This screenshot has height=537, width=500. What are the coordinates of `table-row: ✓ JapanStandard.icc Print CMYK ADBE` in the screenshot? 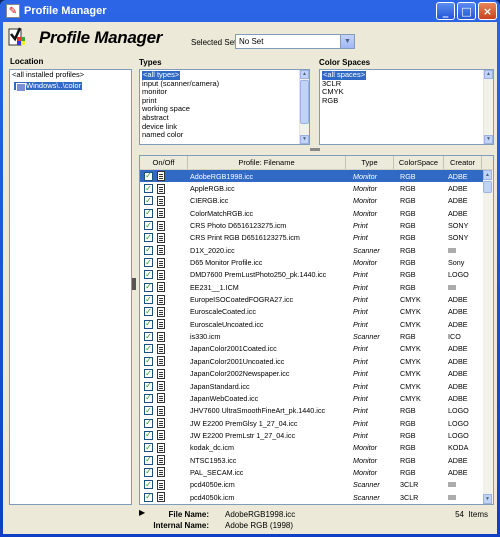 It's located at (316, 386).